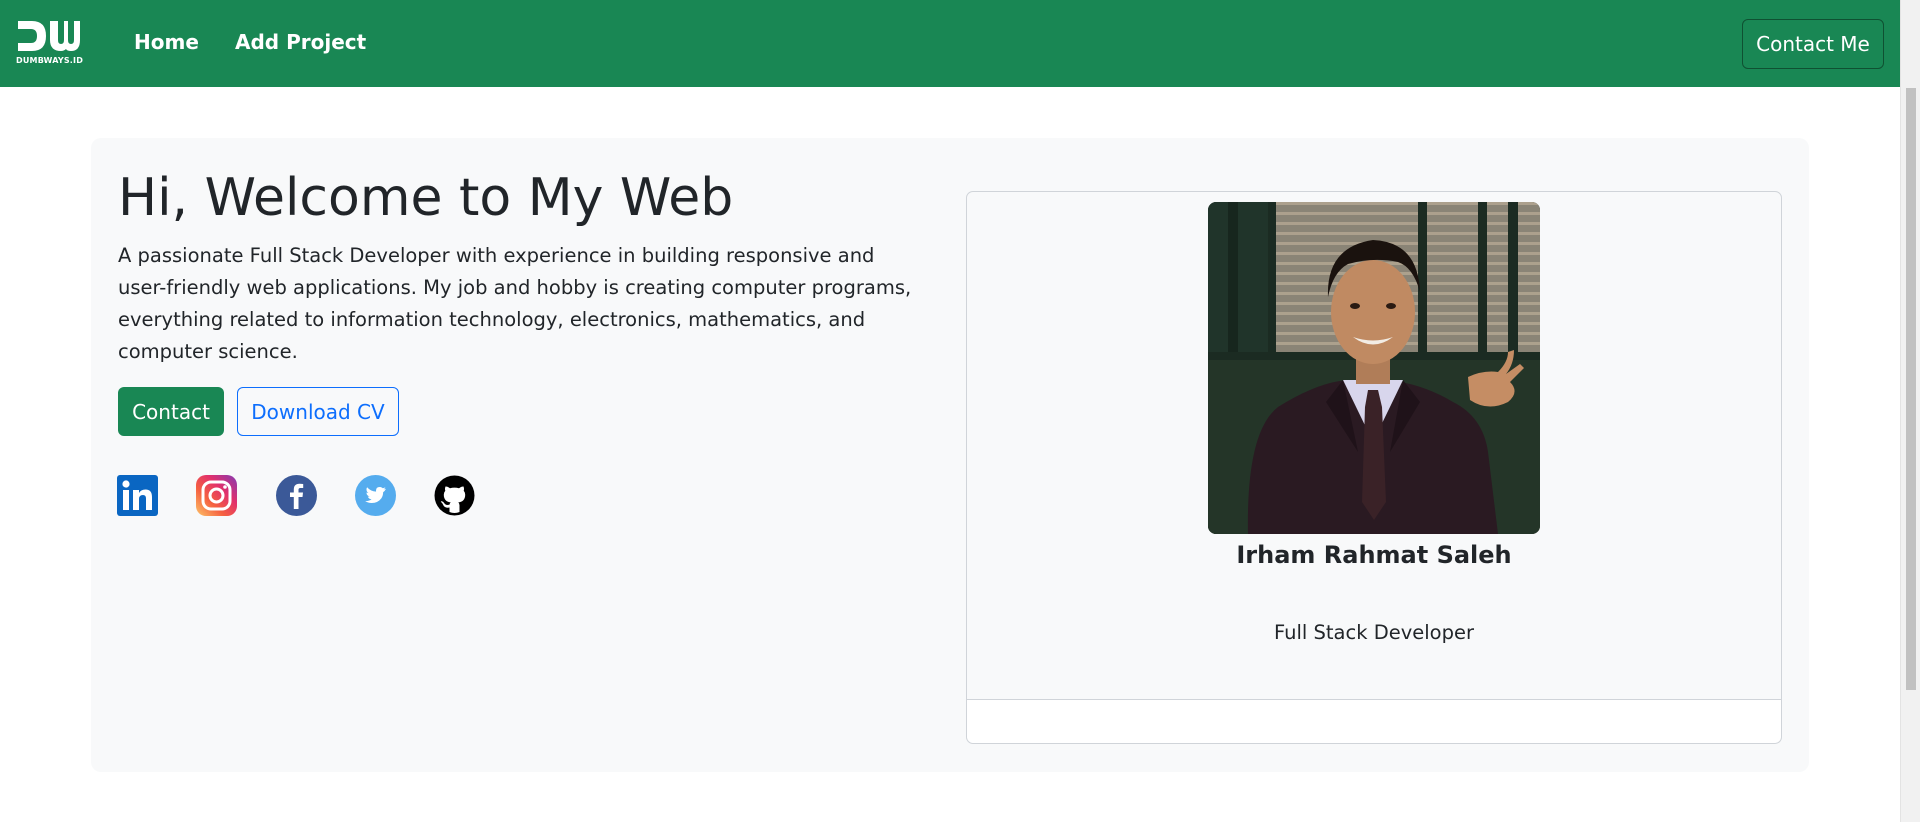 This screenshot has height=822, width=1920. Describe the element at coordinates (1374, 632) in the screenshot. I see `profile-role: Full Stack Developer` at that location.